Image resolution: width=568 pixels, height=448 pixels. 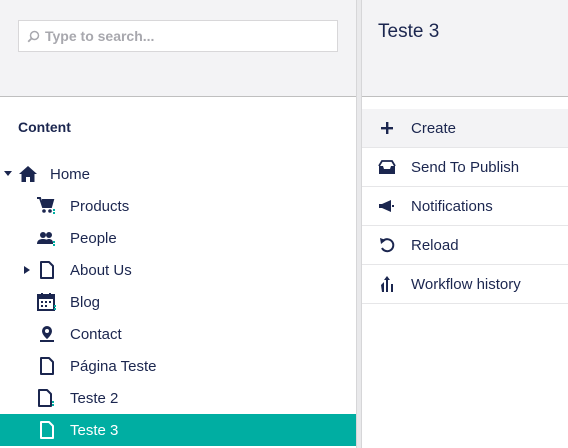 What do you see at coordinates (465, 48) in the screenshot?
I see `actions-header: Teste 3` at bounding box center [465, 48].